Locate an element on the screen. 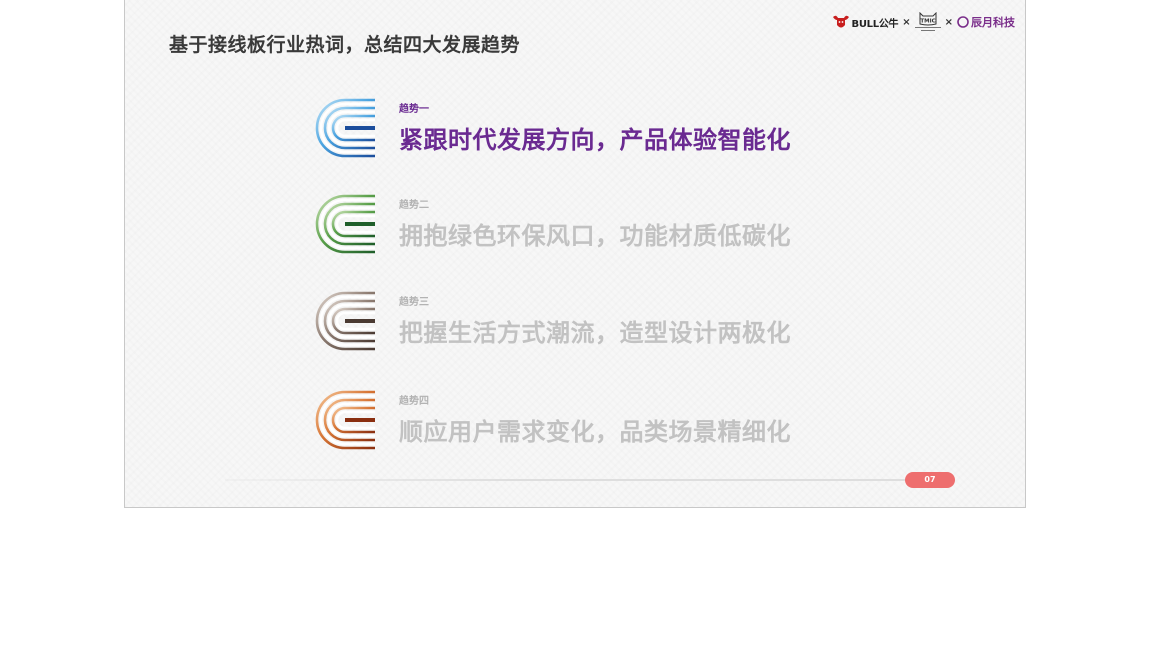 The image size is (1153, 650). brand-bar: BULL公牛 × TMIC × 辰月科技 is located at coordinates (923, 22).